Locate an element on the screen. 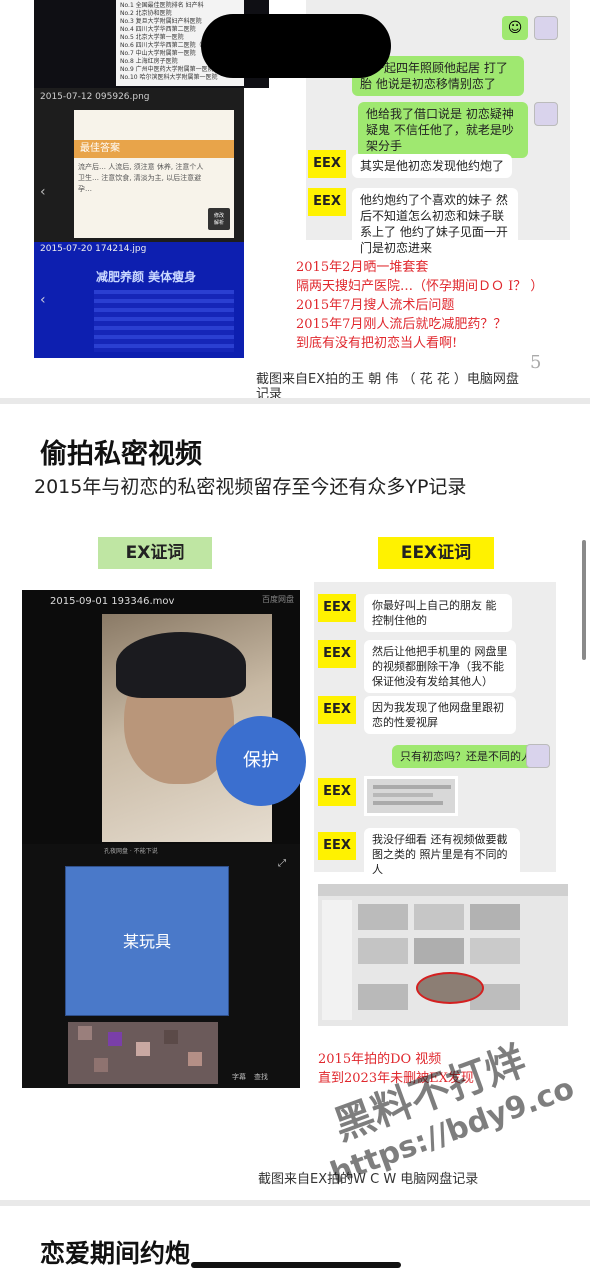  fullscreen-icon: ⤢ is located at coordinates (282, 863).